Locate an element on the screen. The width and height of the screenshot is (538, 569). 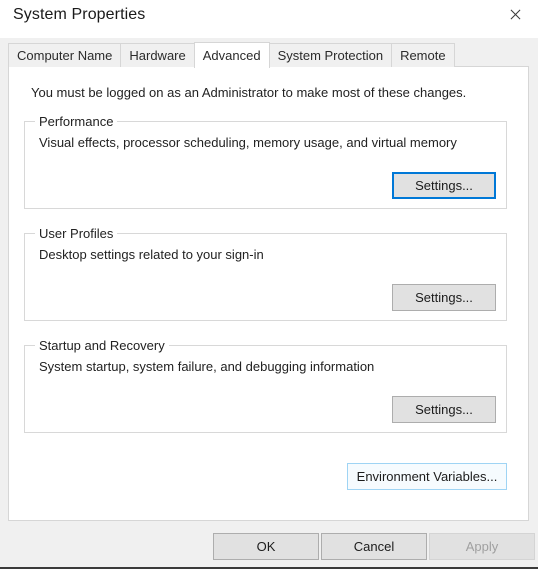
tab-hardware: Hardware is located at coordinates (157, 55).